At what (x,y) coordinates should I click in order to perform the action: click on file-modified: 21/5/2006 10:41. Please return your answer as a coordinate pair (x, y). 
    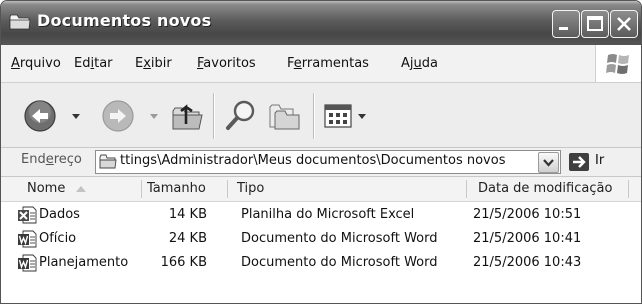
    Looking at the image, I should click on (527, 238).